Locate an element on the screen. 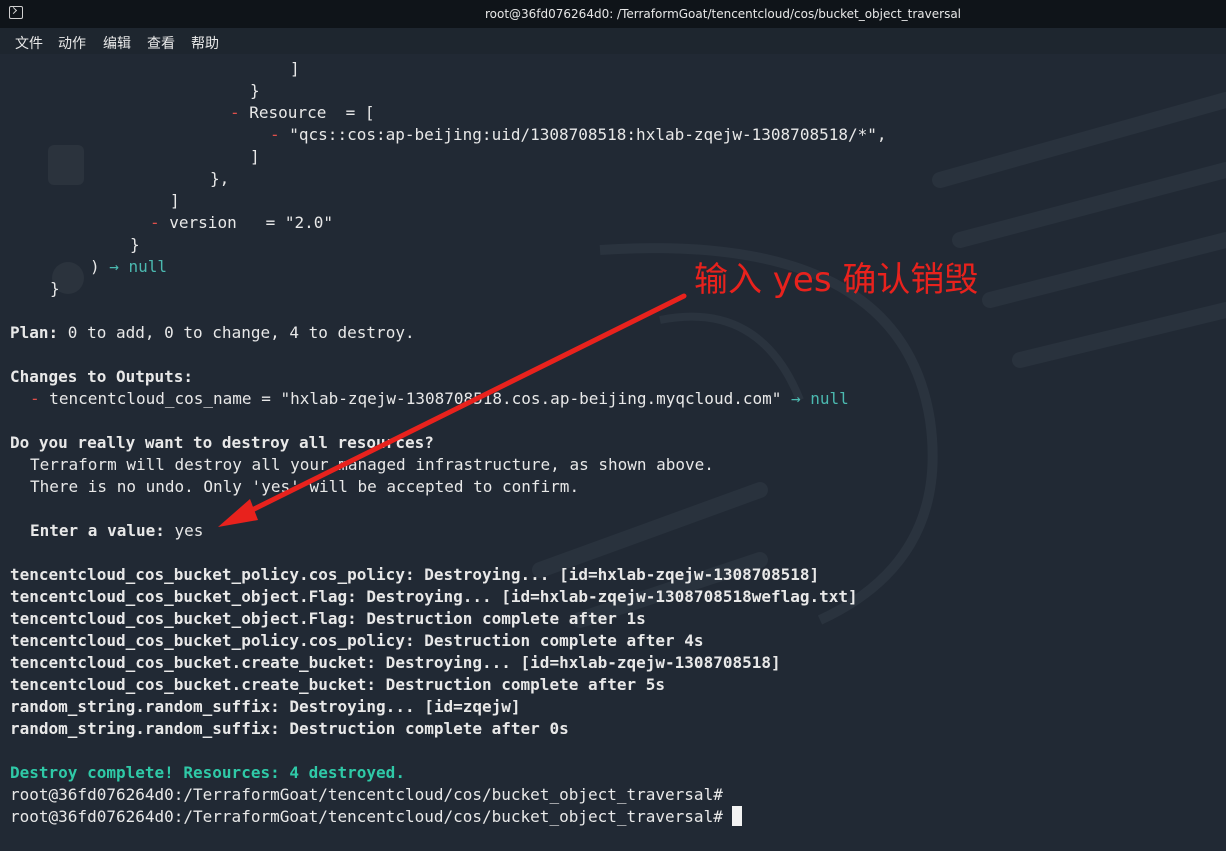 The height and width of the screenshot is (851, 1226). annotation-arrow is located at coordinates (452, 410).